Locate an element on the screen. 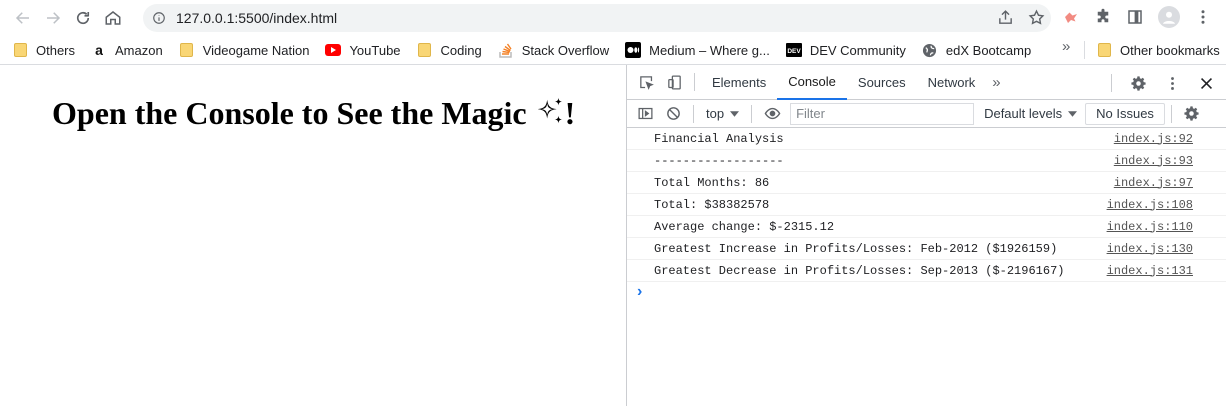 The width and height of the screenshot is (1226, 406). svg-text: DEV is located at coordinates (794, 51).